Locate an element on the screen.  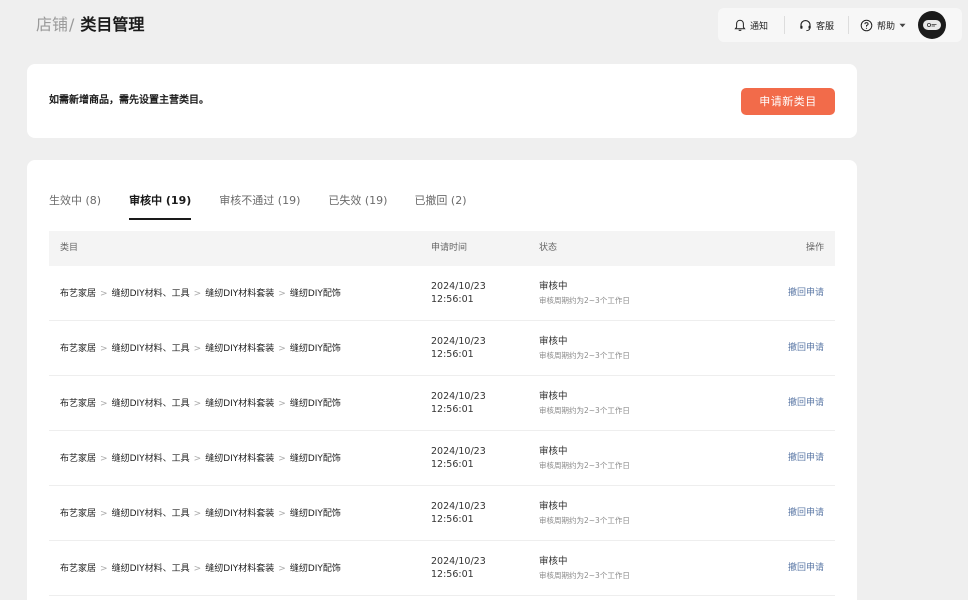
notify-button: 通知 is located at coordinates (751, 25).